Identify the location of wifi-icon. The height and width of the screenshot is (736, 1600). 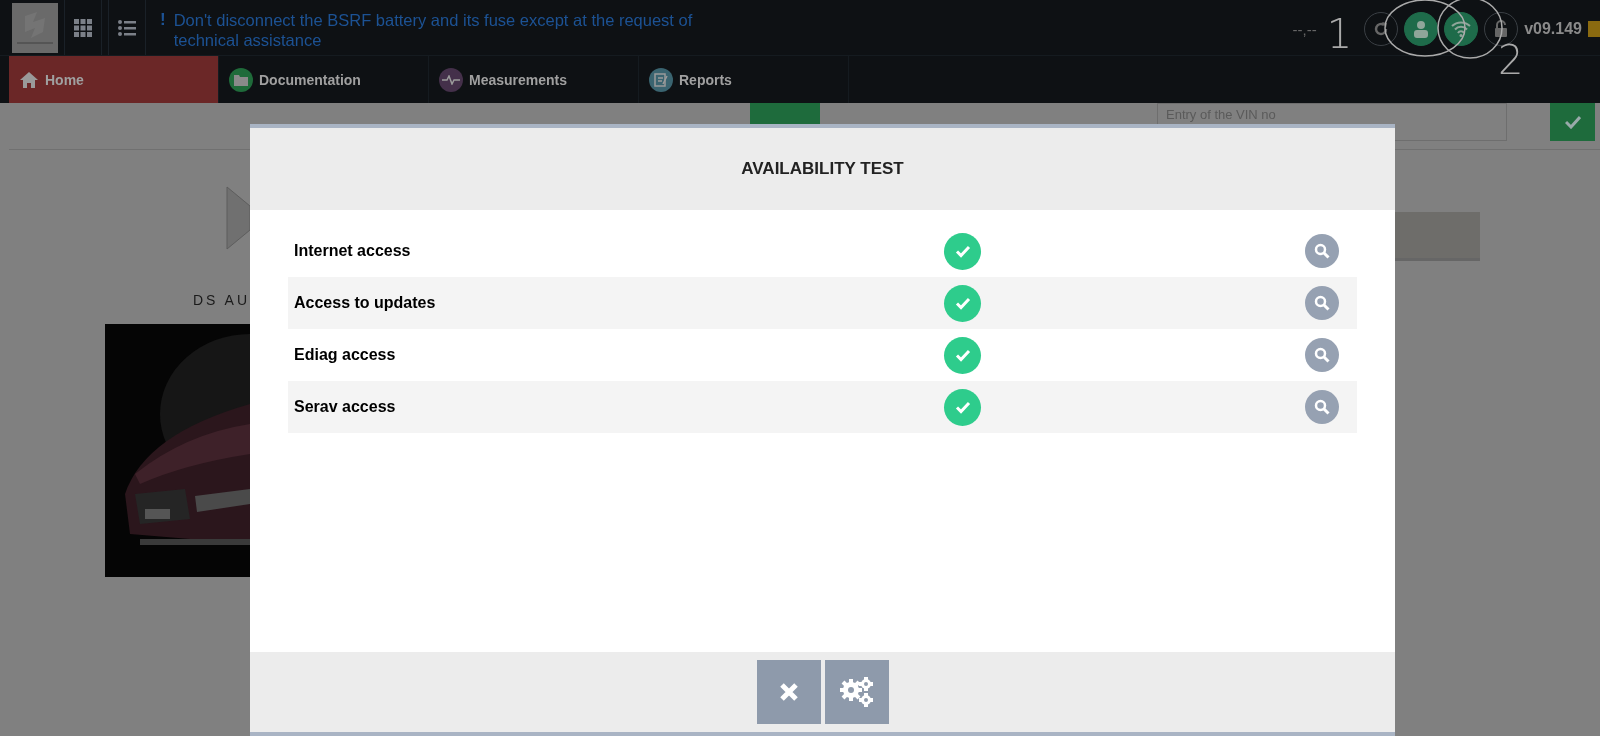
(1461, 29).